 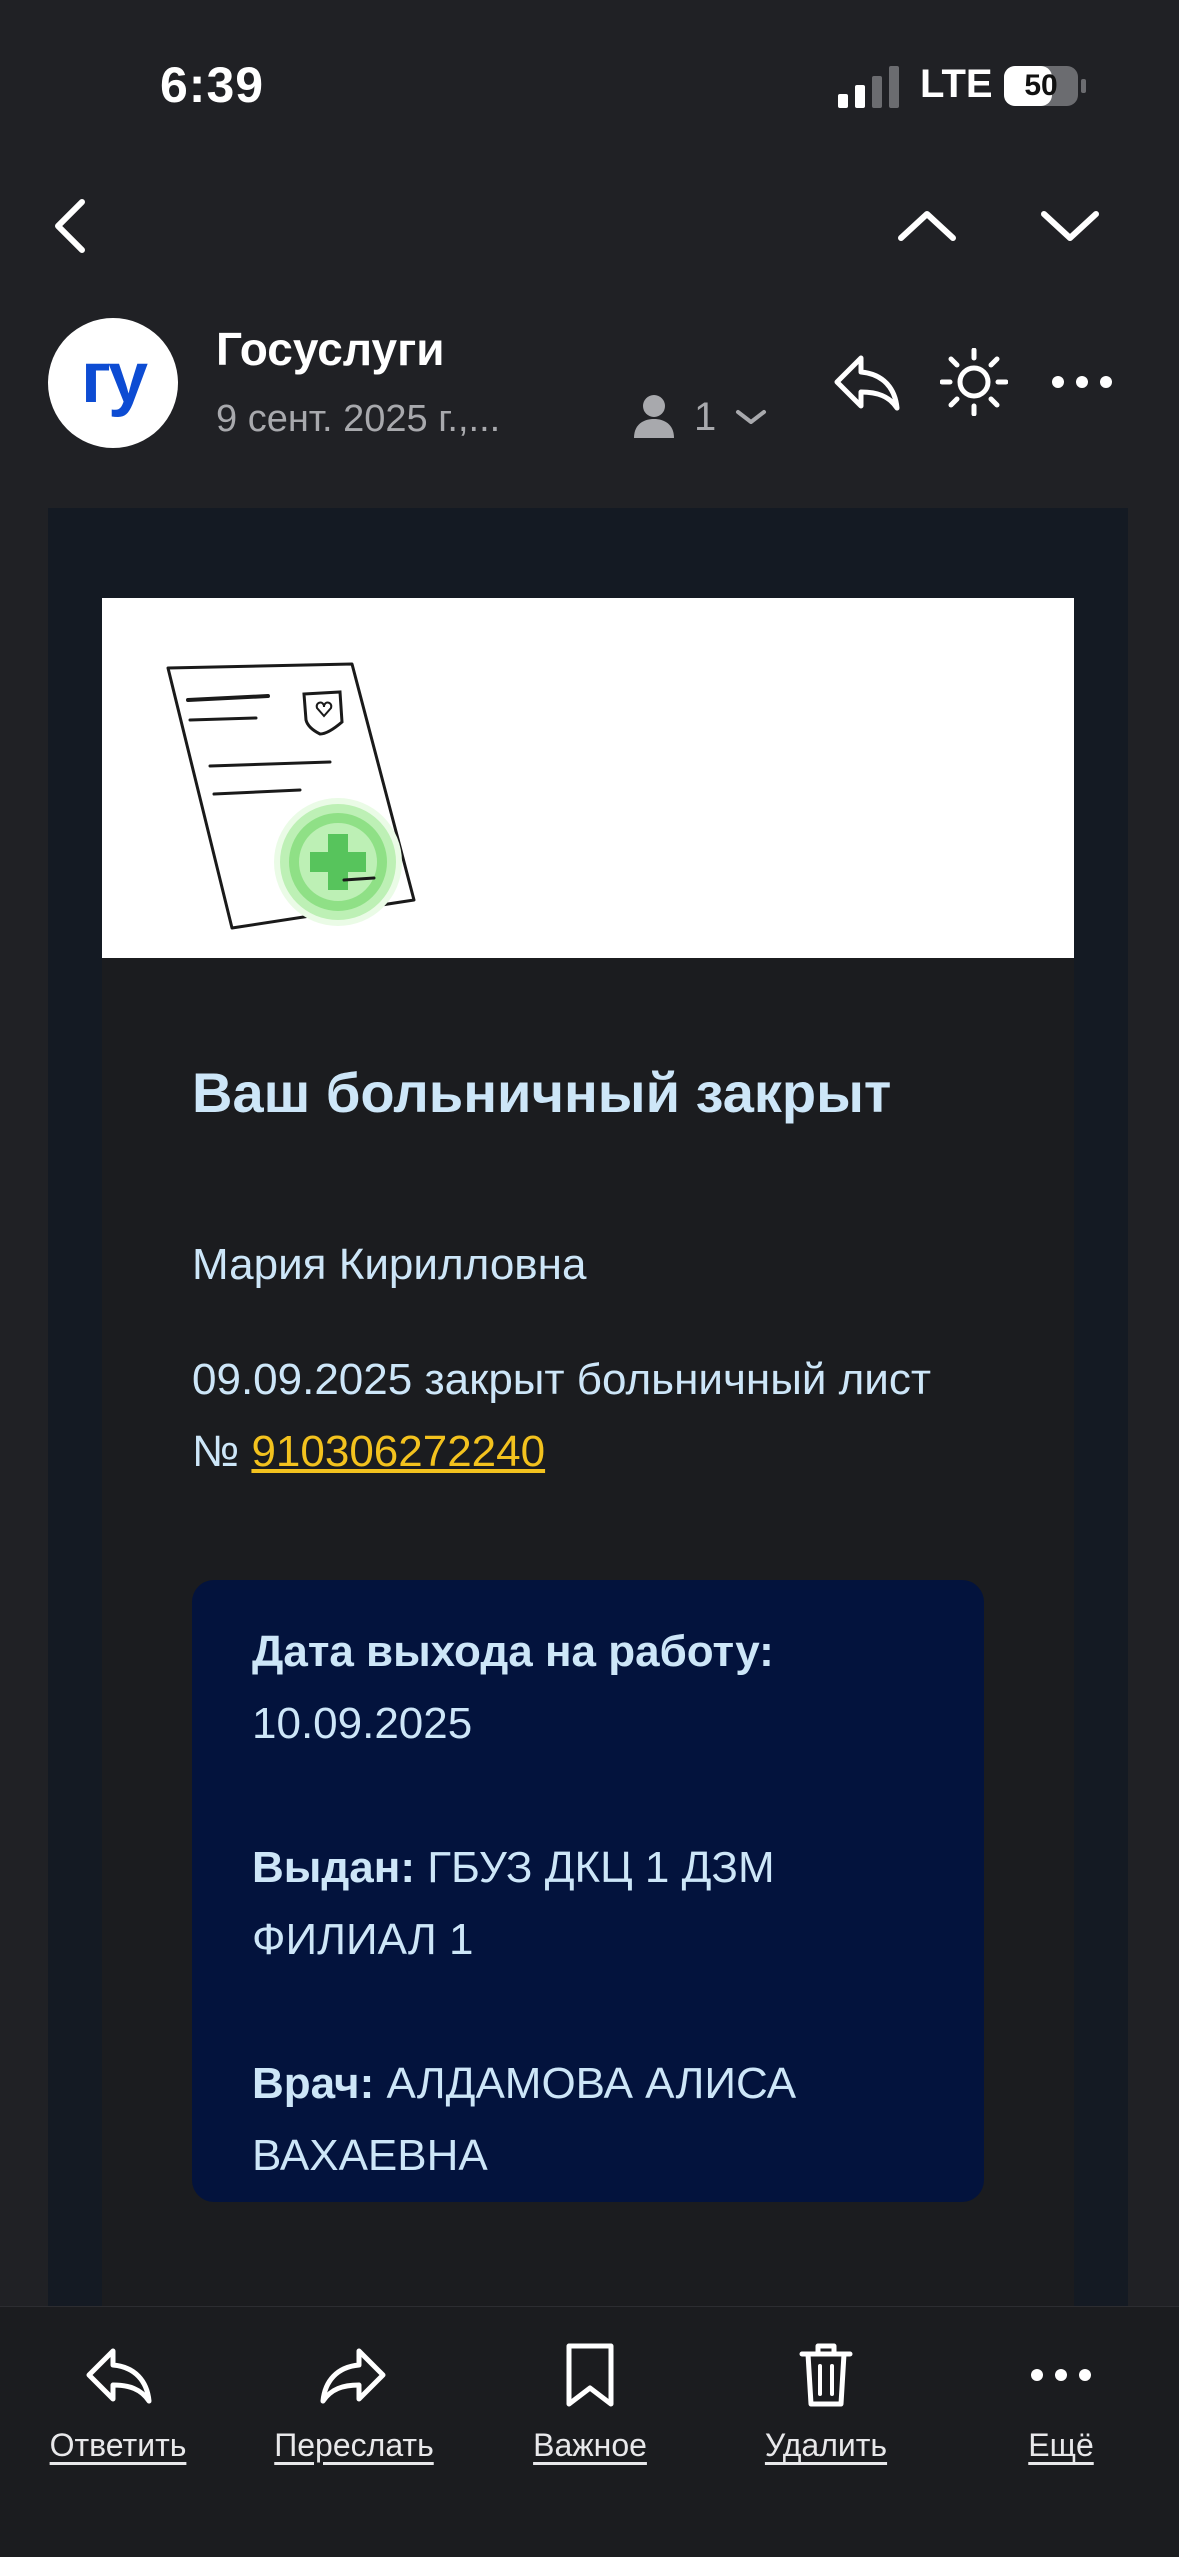 I want to click on recipients-count: 1, so click(x=705, y=416).